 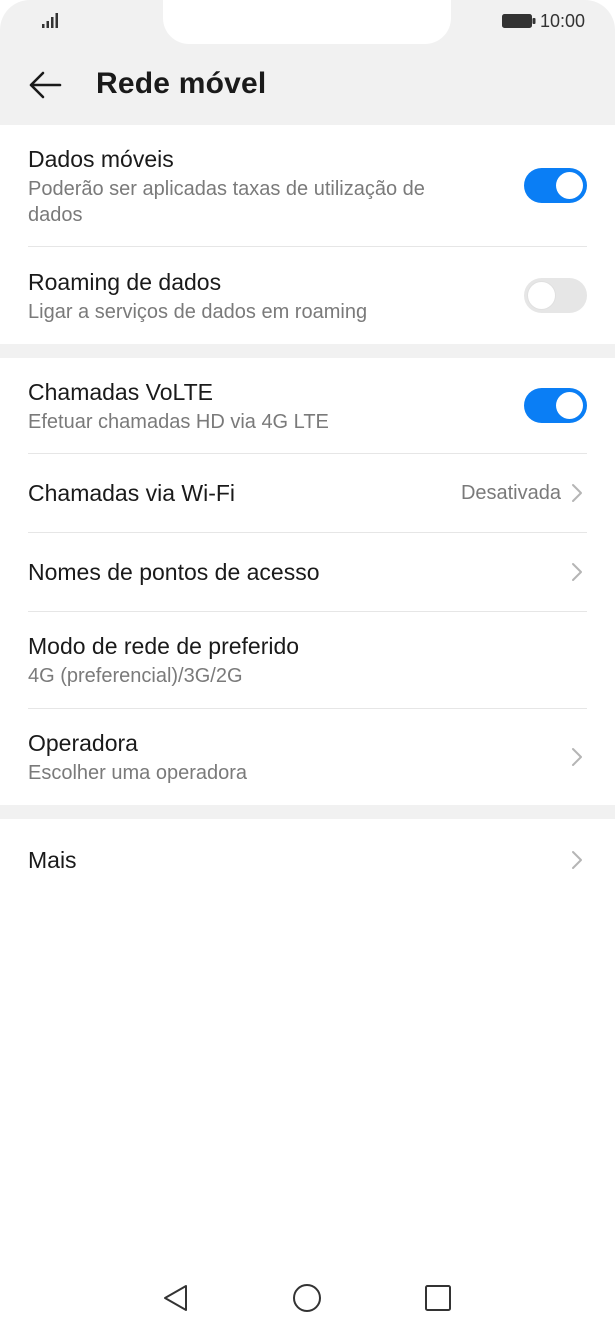 What do you see at coordinates (178, 421) in the screenshot?
I see `row-sublabel: Efetuar chamadas HD via 4G LTE` at bounding box center [178, 421].